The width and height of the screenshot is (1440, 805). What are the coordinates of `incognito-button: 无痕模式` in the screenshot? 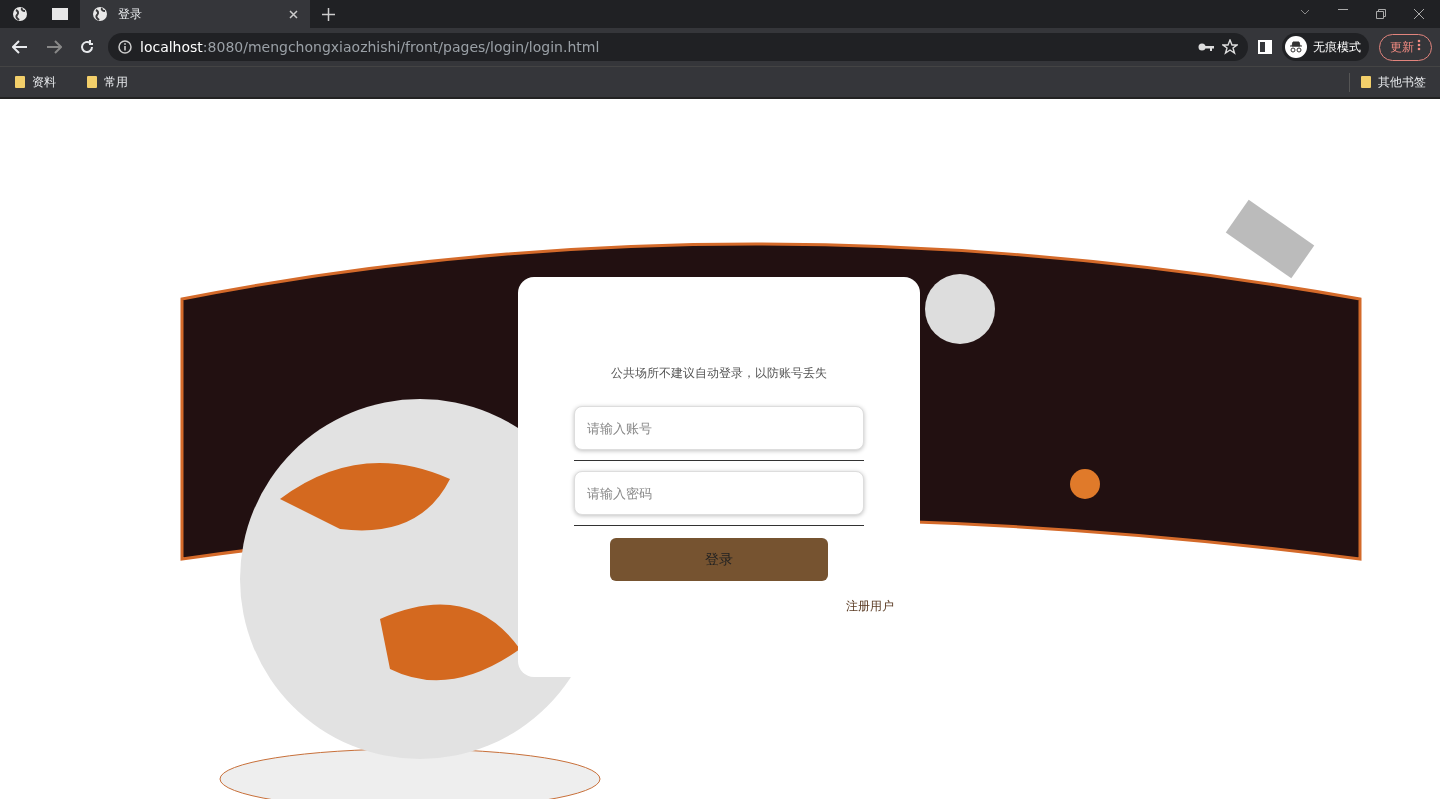 It's located at (1325, 47).